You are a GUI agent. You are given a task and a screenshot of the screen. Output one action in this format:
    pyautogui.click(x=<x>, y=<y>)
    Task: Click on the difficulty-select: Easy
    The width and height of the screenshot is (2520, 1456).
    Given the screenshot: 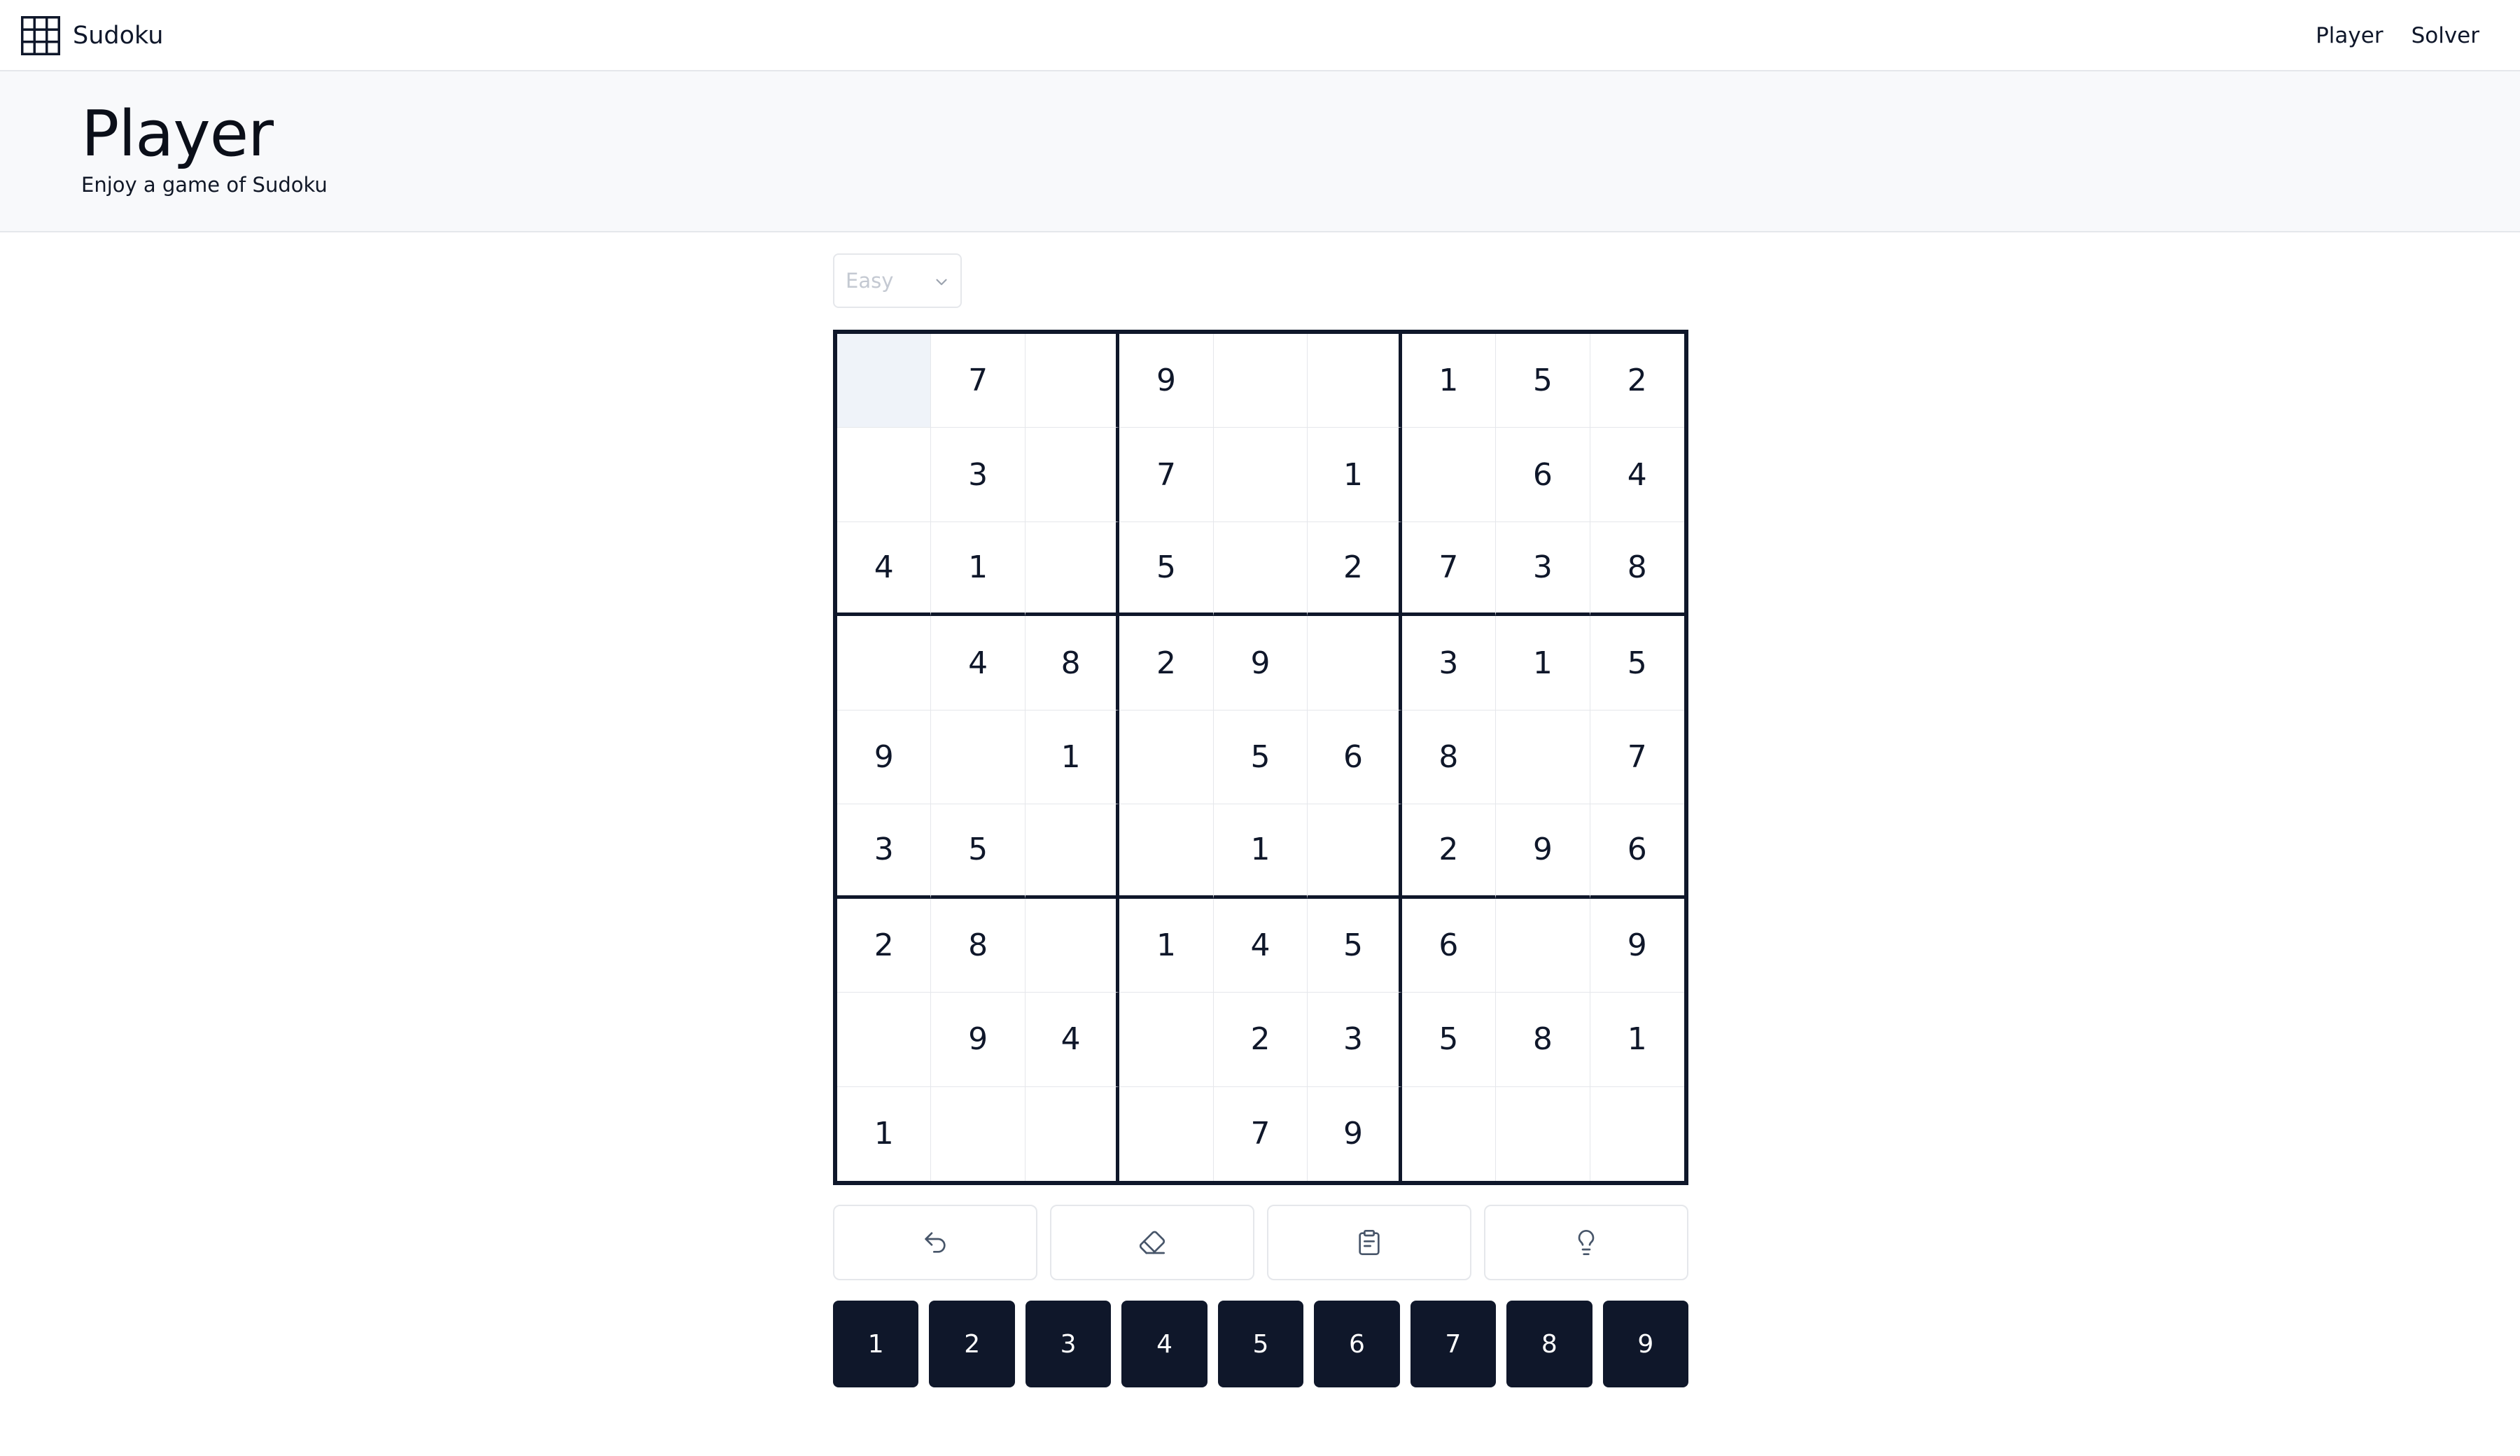 What is the action you would take?
    pyautogui.click(x=897, y=280)
    